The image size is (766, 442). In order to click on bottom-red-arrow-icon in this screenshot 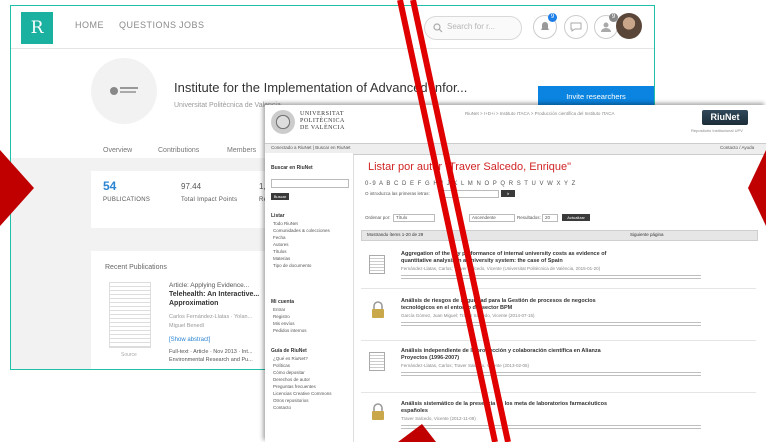, I will do `click(417, 433)`.